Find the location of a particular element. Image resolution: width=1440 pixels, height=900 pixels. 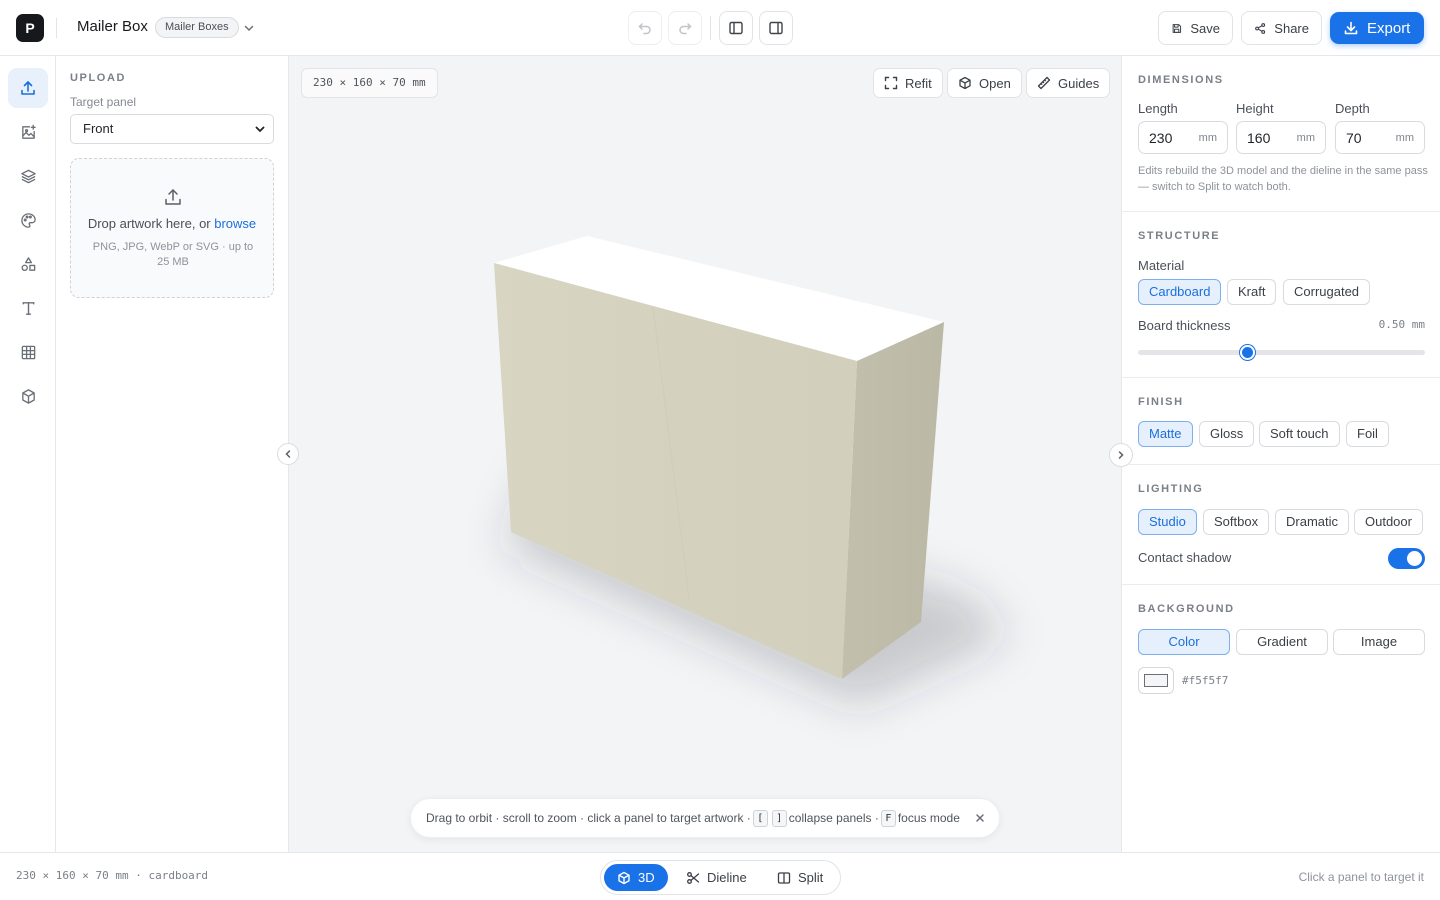

grid-icon is located at coordinates (28, 352).